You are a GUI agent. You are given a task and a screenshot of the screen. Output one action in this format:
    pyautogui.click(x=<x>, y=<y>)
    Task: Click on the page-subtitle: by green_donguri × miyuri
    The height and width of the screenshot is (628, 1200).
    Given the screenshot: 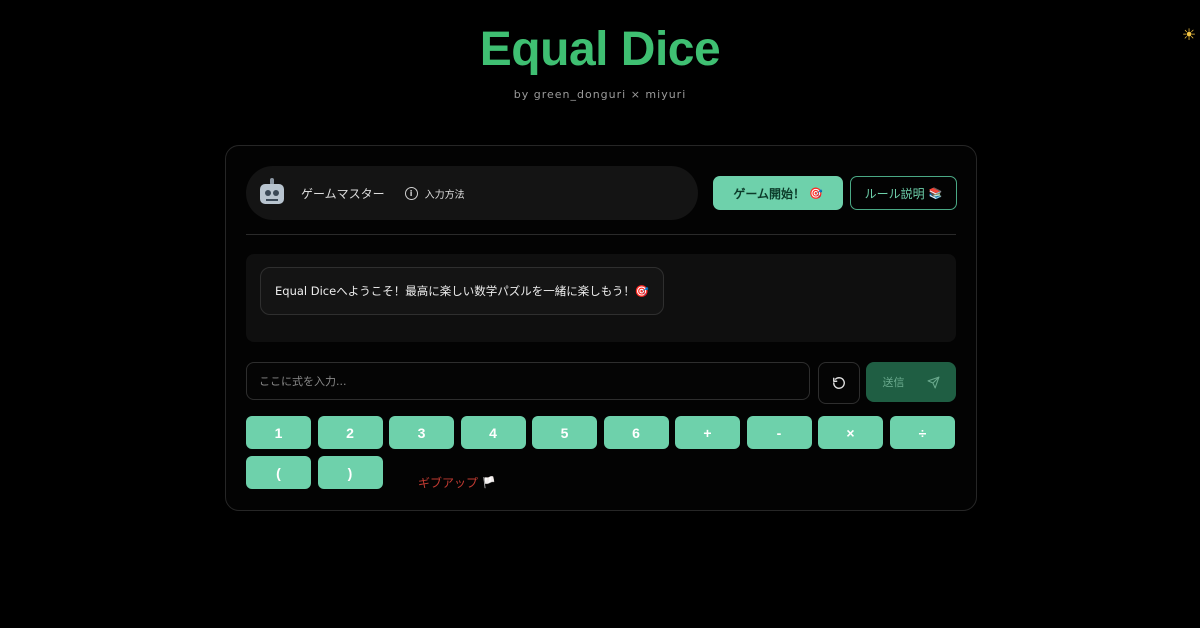 What is the action you would take?
    pyautogui.click(x=600, y=94)
    